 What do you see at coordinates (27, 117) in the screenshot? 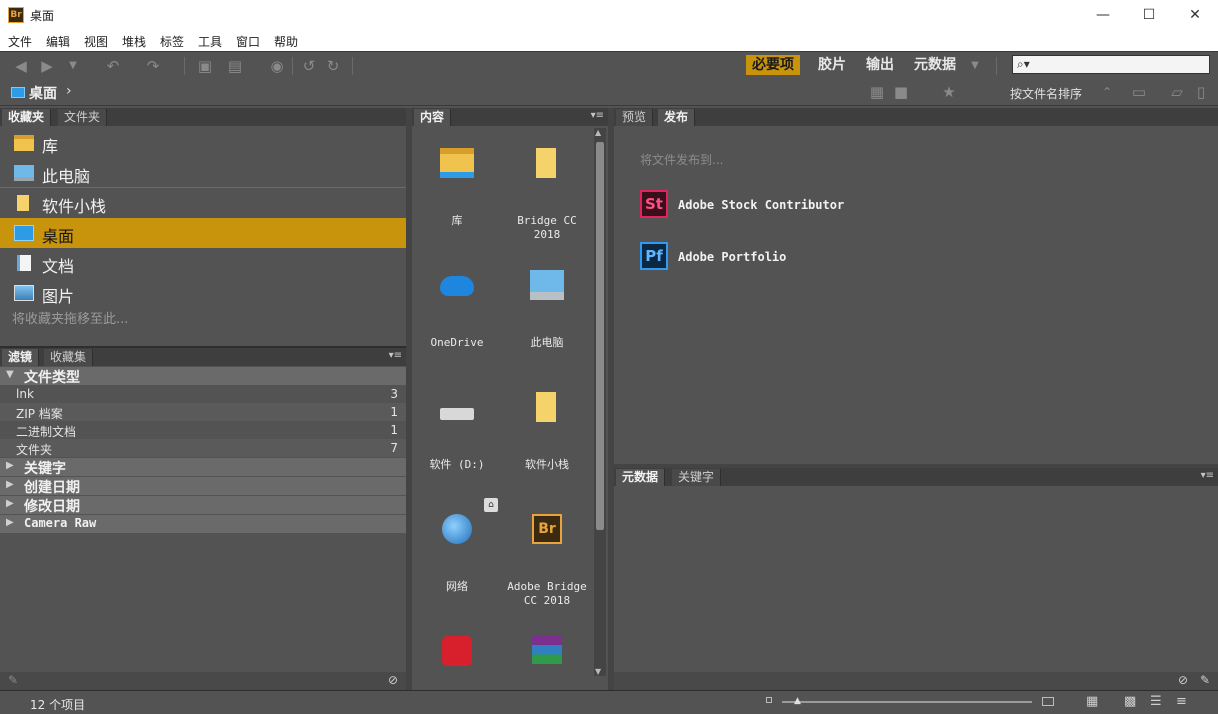
I see `tab-favorites: 收藏夹` at bounding box center [27, 117].